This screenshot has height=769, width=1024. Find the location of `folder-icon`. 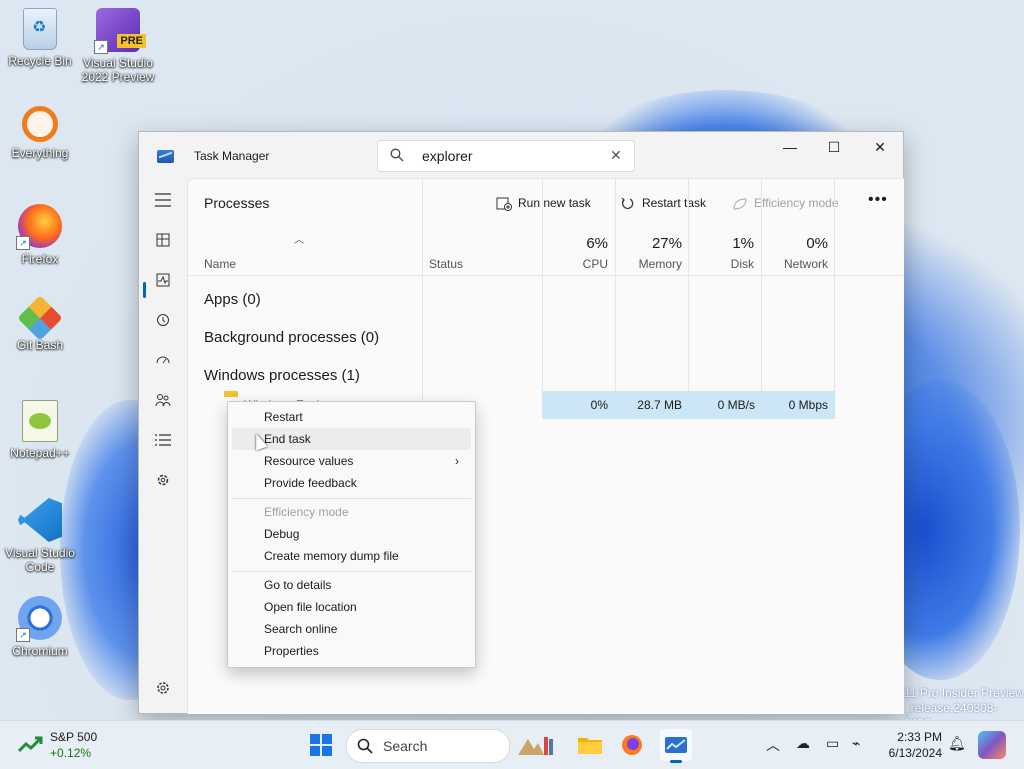

folder-icon is located at coordinates (231, 394).